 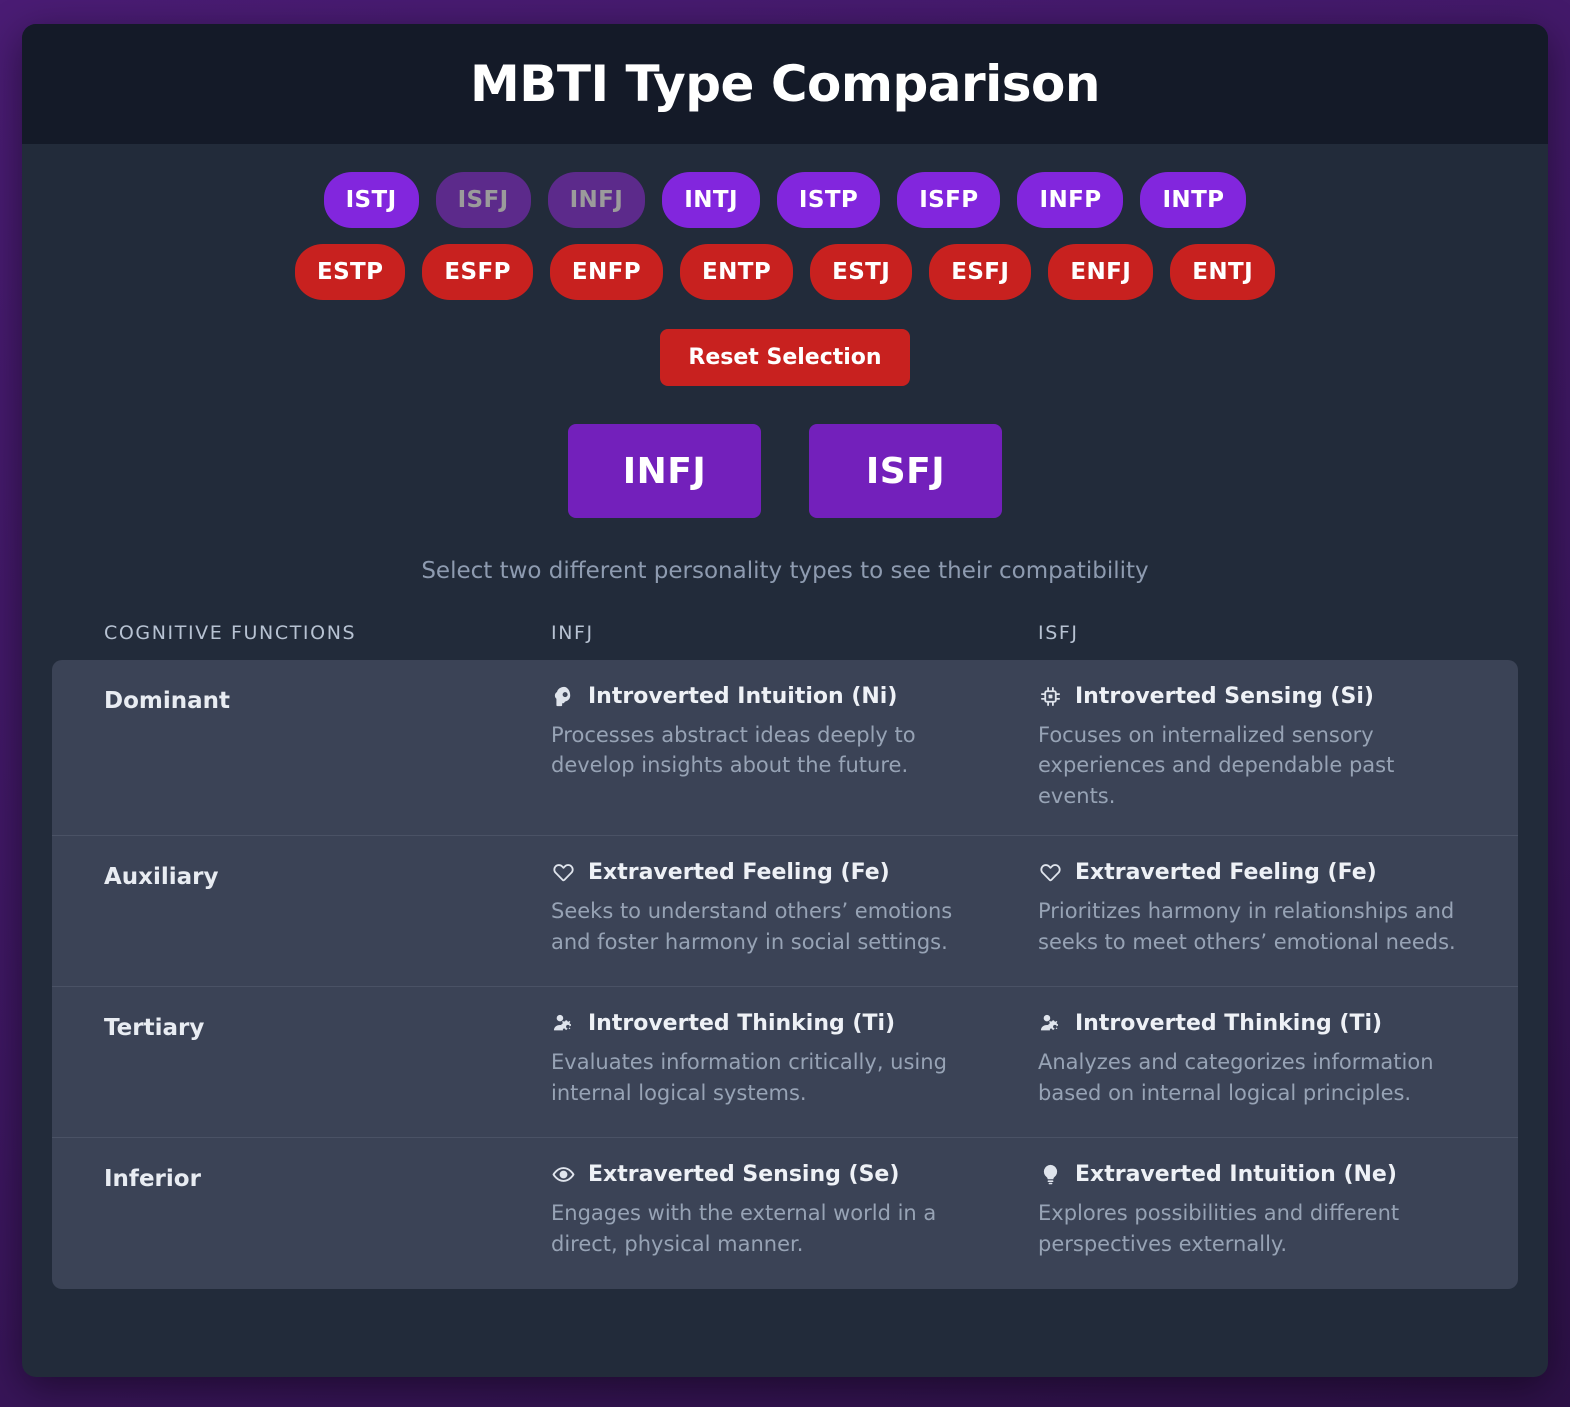 I want to click on function-title: Introverted Sensing (Si), so click(x=1257, y=696).